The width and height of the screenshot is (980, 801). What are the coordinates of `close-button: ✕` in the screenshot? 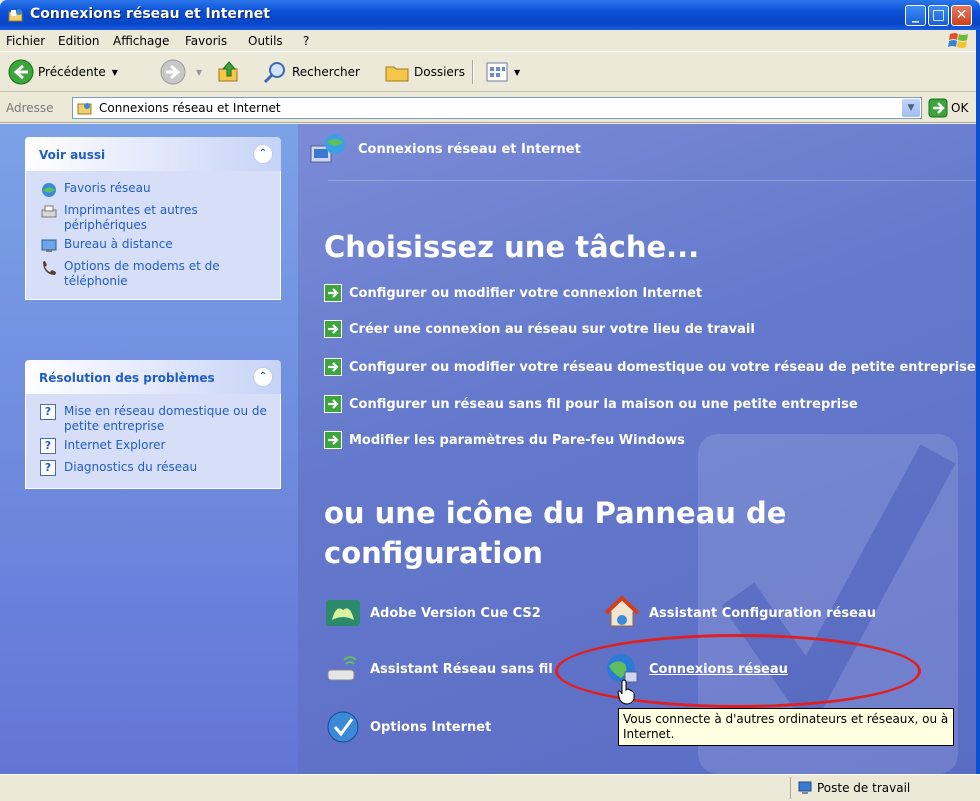 It's located at (961, 15).